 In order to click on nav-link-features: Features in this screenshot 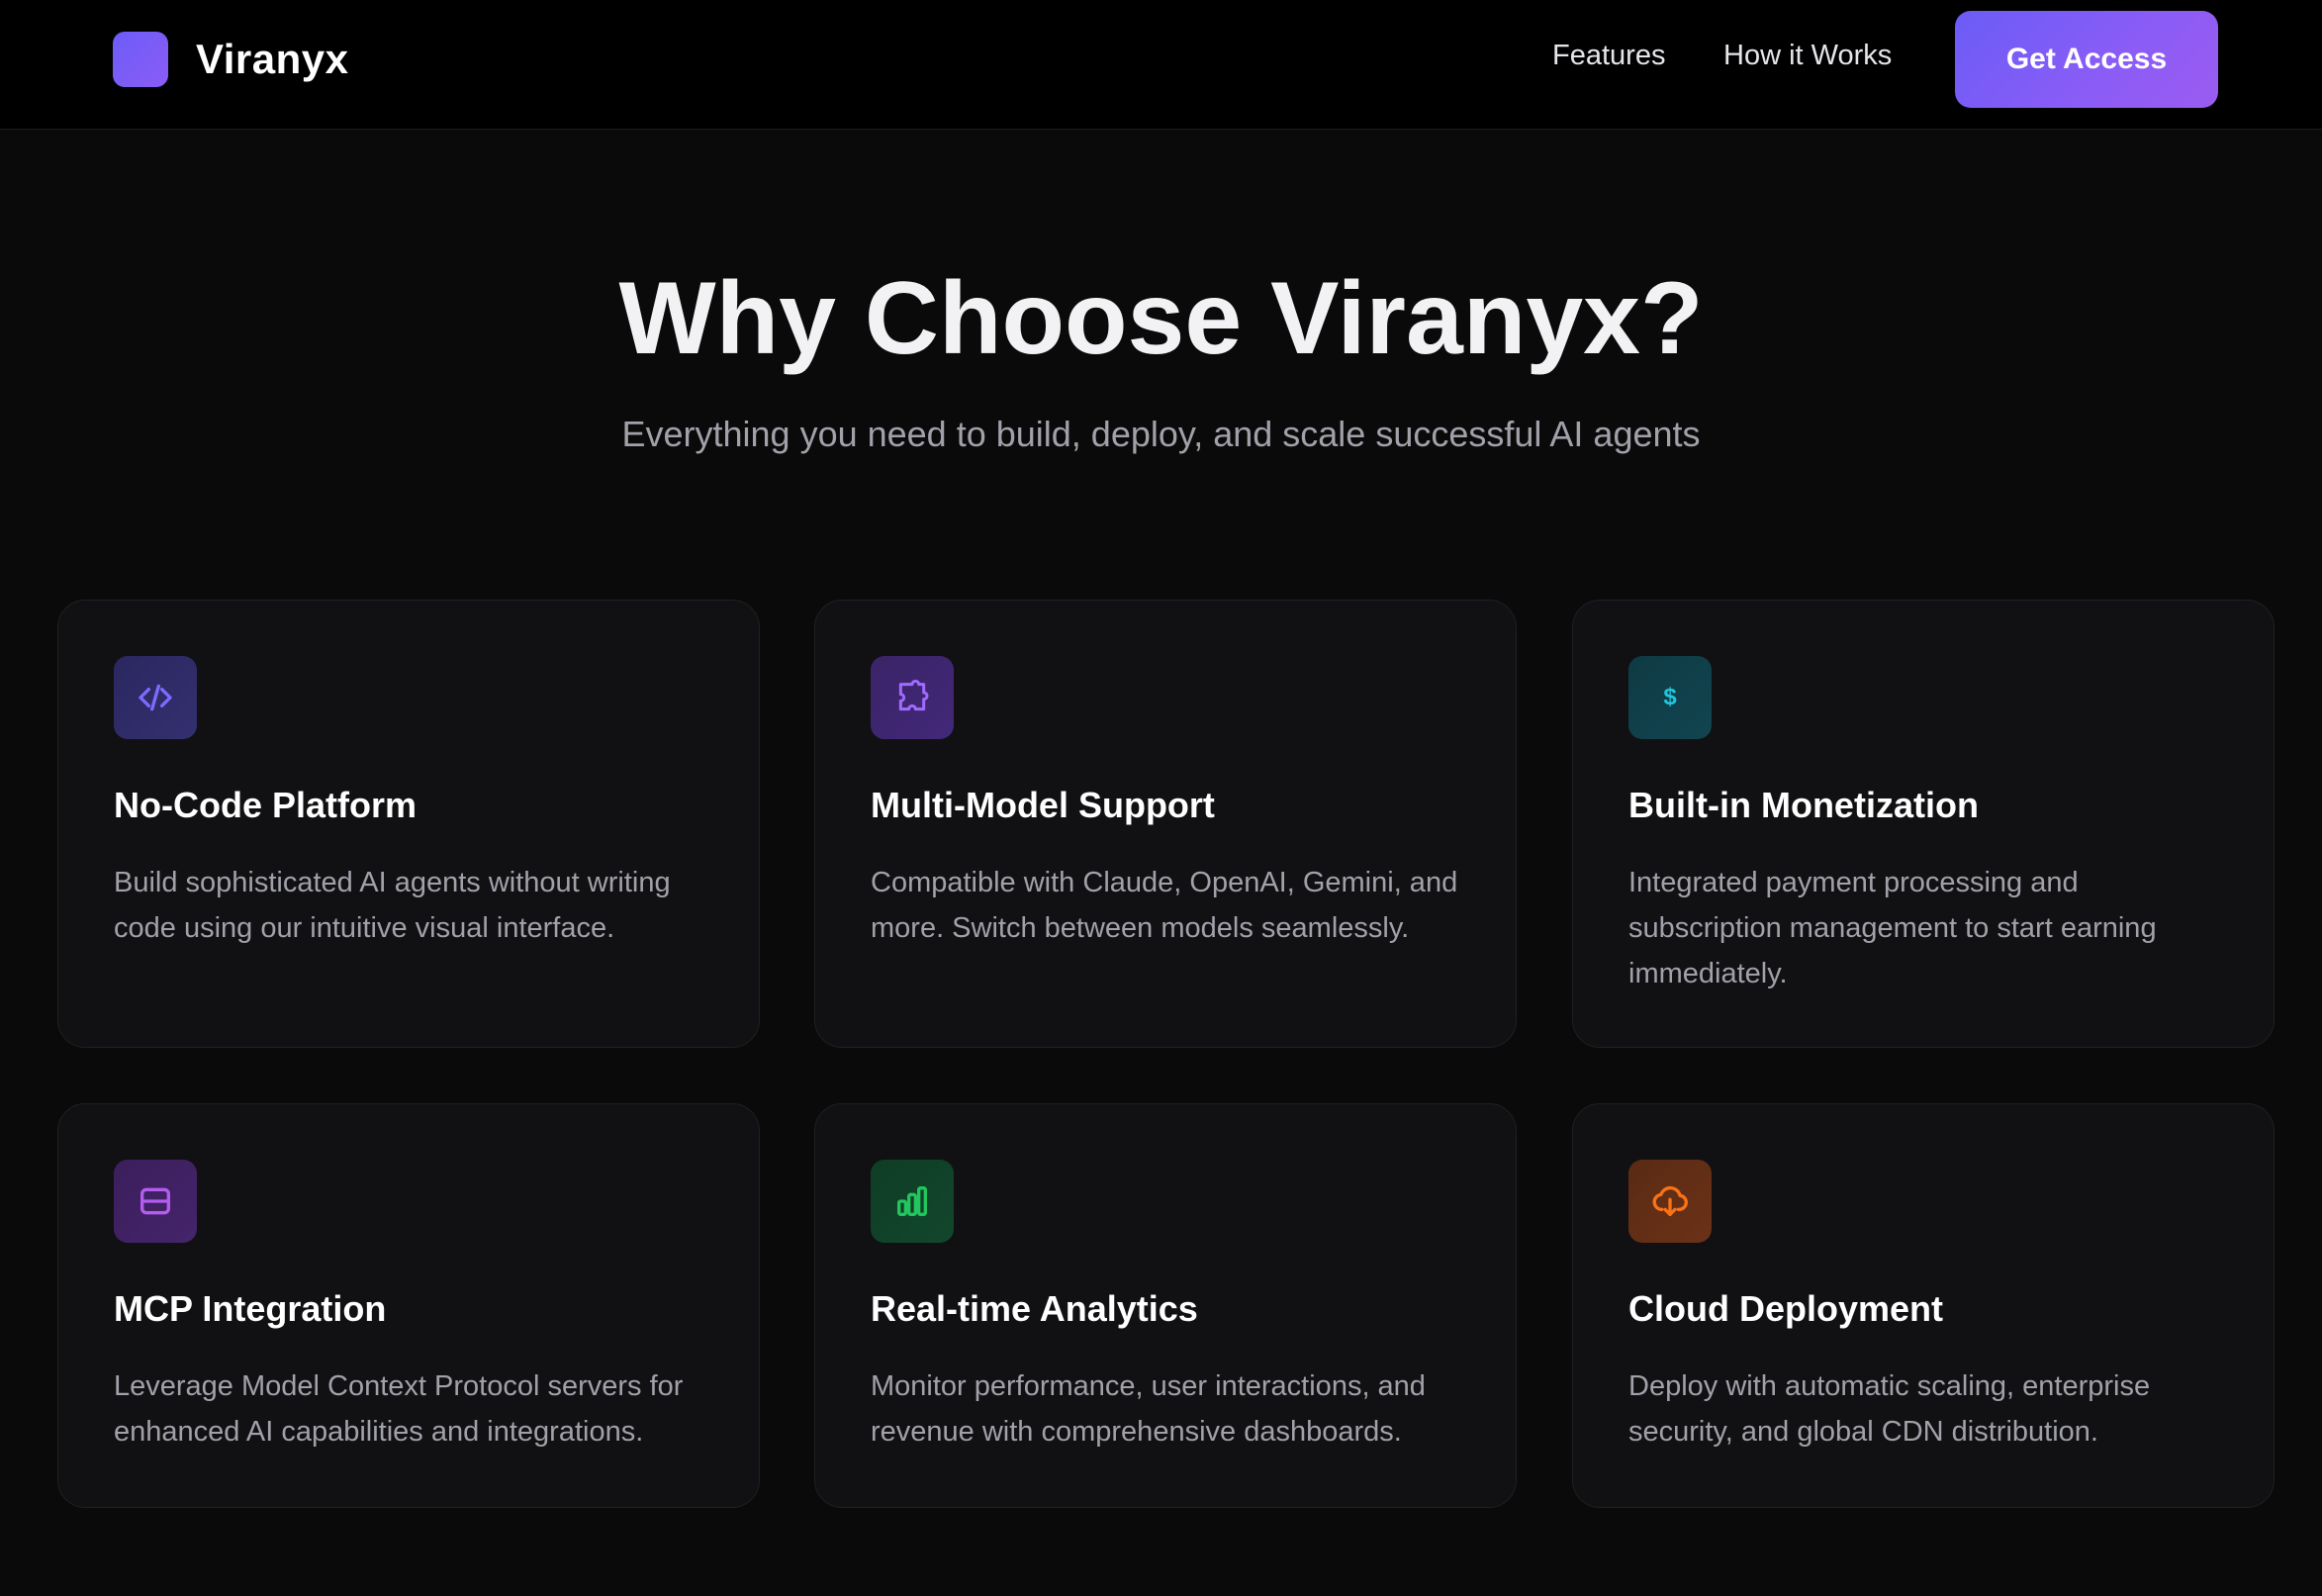, I will do `click(1608, 56)`.